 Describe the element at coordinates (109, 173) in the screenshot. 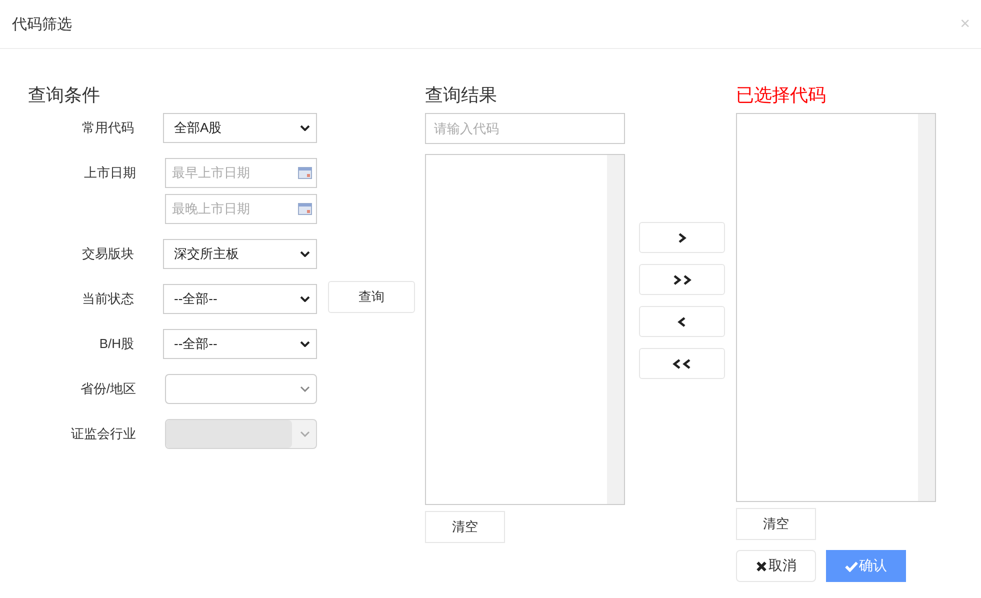

I see `field-label: 上市日期` at that location.